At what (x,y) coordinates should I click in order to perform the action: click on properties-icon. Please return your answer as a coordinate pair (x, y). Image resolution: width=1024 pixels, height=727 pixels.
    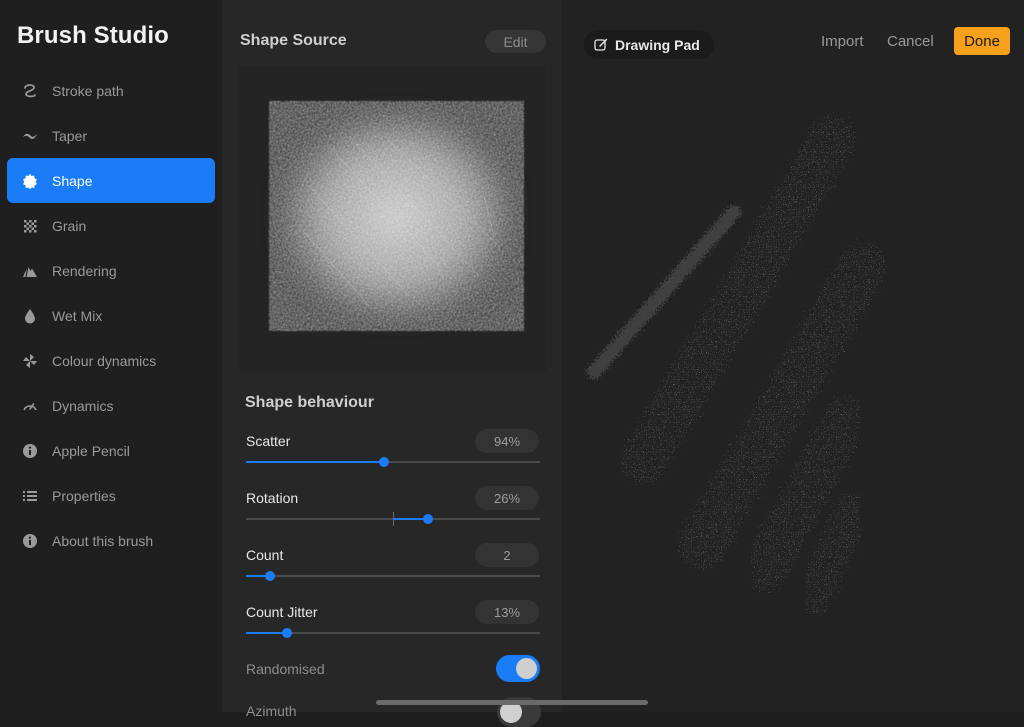
    Looking at the image, I should click on (30, 496).